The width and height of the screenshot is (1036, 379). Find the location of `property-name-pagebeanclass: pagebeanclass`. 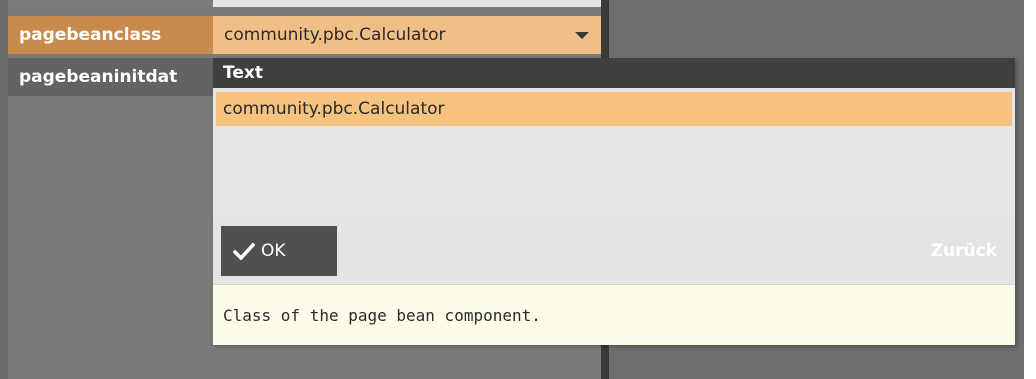

property-name-pagebeanclass: pagebeanclass is located at coordinates (110, 35).